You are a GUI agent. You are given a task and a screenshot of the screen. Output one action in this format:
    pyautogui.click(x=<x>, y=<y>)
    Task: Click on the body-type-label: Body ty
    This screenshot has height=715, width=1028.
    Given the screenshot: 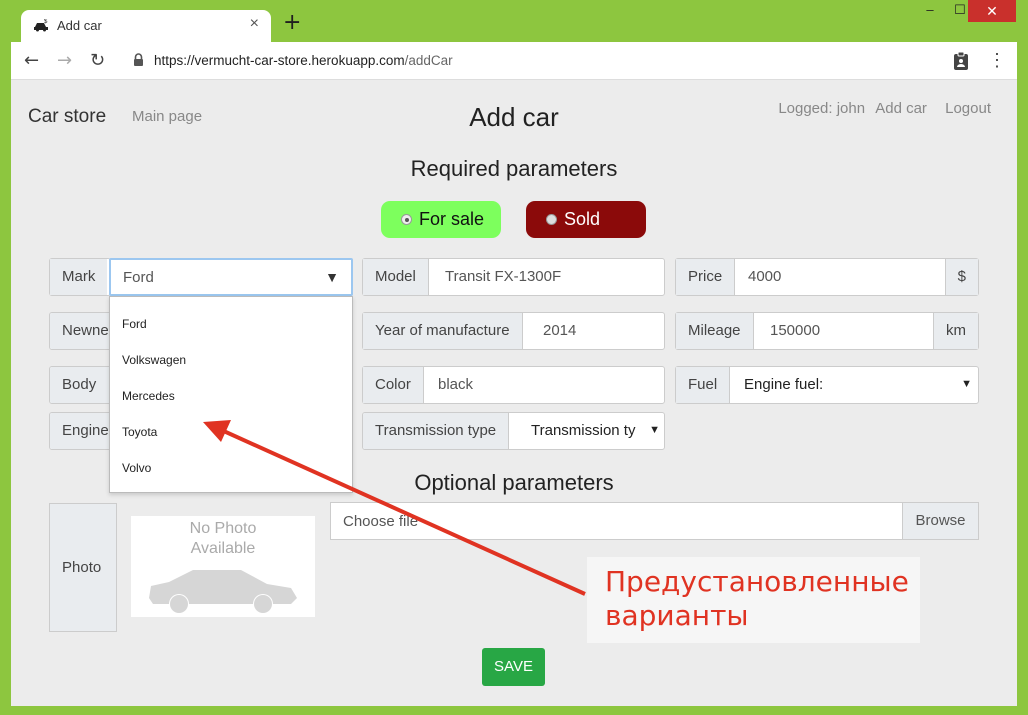 What is the action you would take?
    pyautogui.click(x=80, y=385)
    